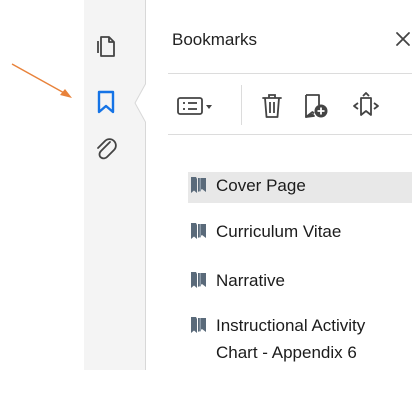 The image size is (412, 399). What do you see at coordinates (41, 80) in the screenshot?
I see `annotation-arrow-icon` at bounding box center [41, 80].